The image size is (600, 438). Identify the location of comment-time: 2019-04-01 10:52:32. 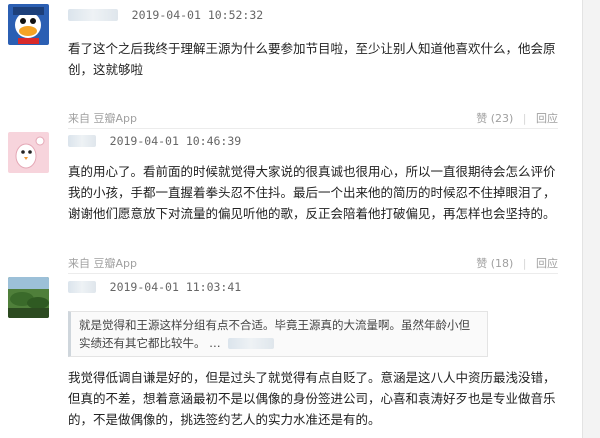
(197, 14).